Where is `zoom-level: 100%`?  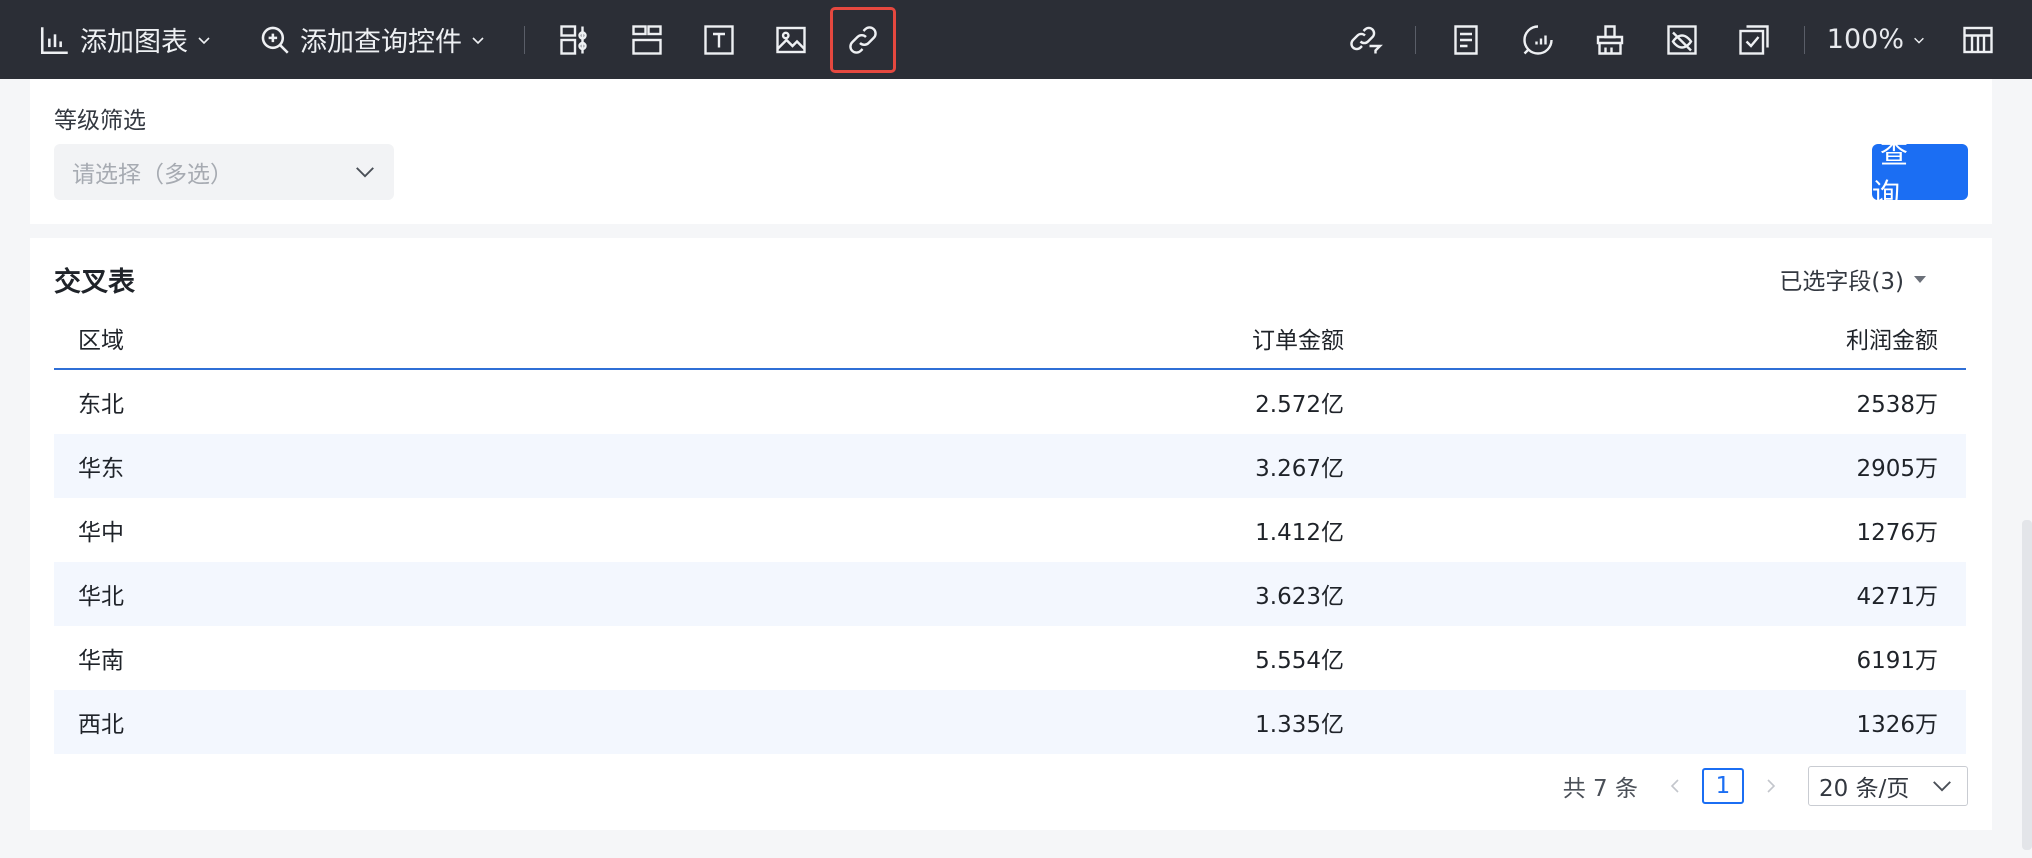
zoom-level: 100% is located at coordinates (1865, 39).